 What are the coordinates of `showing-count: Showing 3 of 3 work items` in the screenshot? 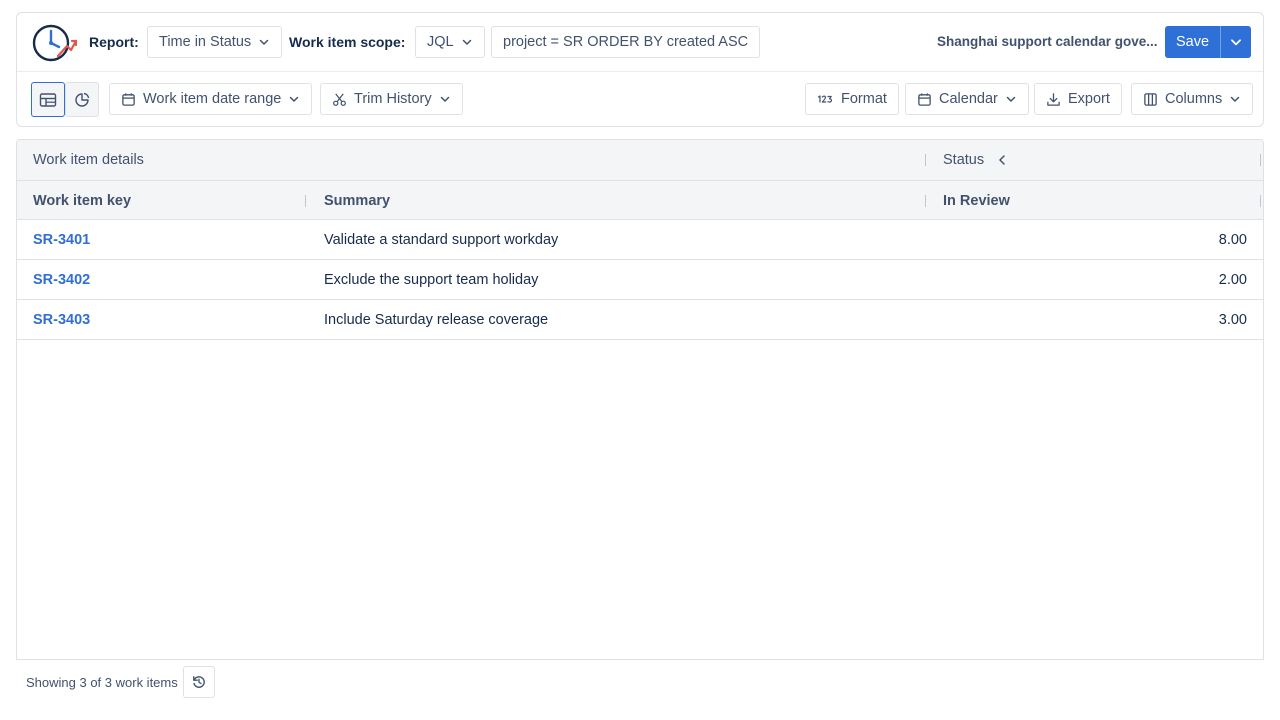 It's located at (102, 682).